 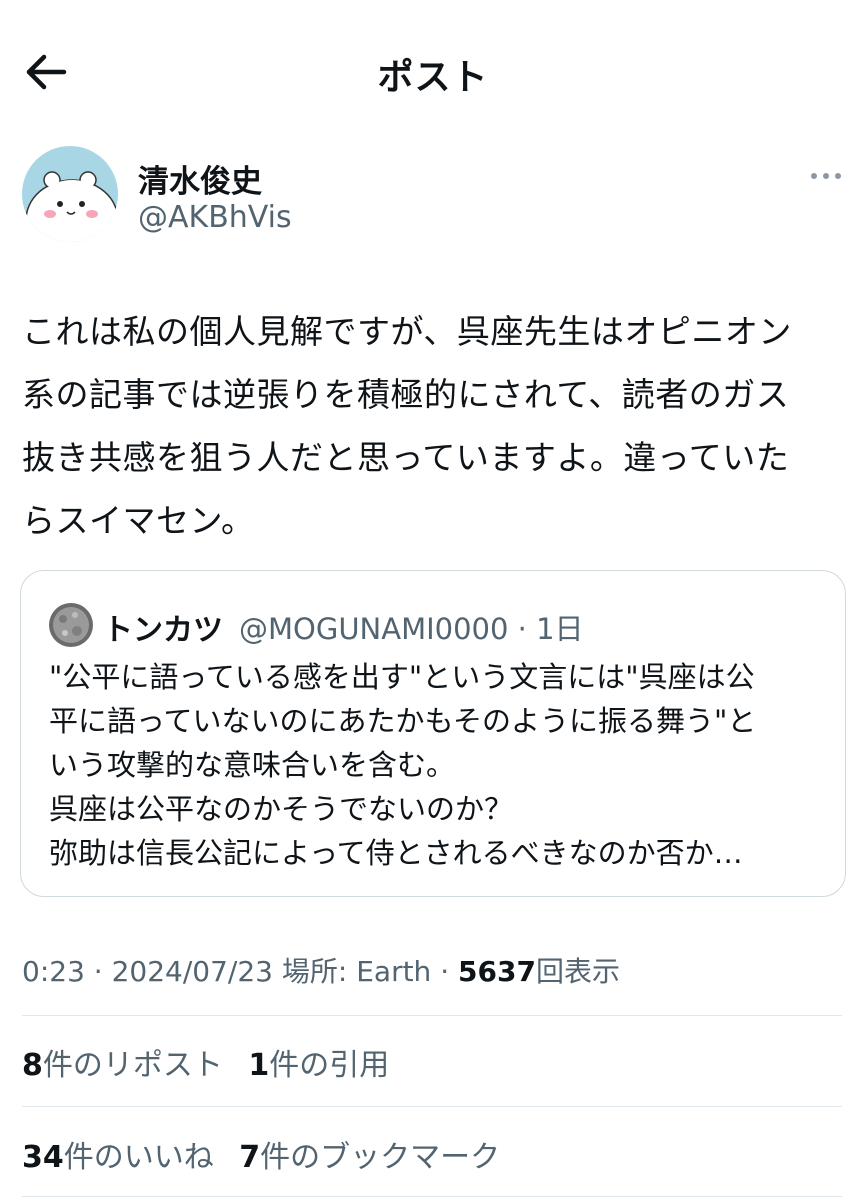 I want to click on post-text-line: 抜き共感を狙う人だと思っていますよ。違っていた, so click(x=406, y=457).